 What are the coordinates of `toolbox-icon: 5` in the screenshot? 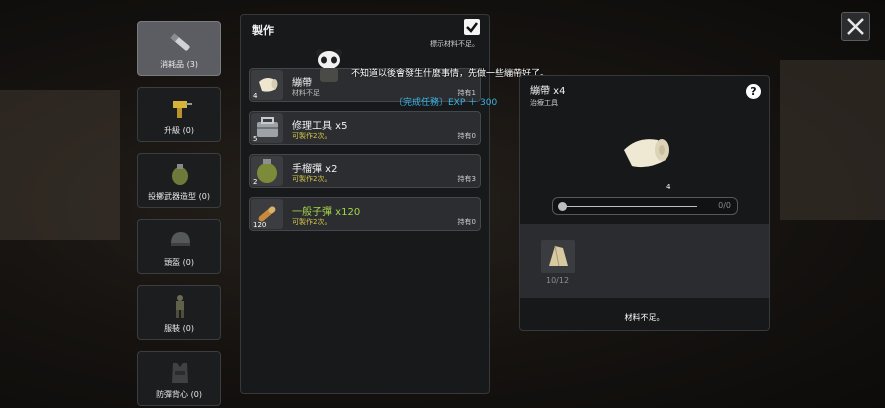 It's located at (267, 128).